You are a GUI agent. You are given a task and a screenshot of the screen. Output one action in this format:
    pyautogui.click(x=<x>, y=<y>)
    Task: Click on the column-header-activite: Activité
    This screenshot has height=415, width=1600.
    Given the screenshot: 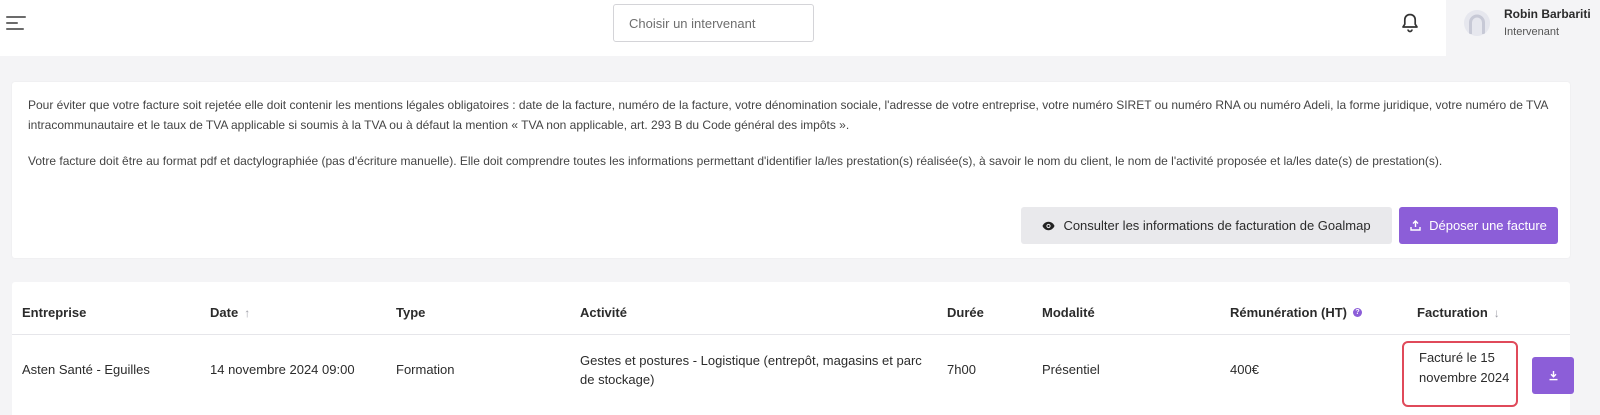 What is the action you would take?
    pyautogui.click(x=603, y=312)
    